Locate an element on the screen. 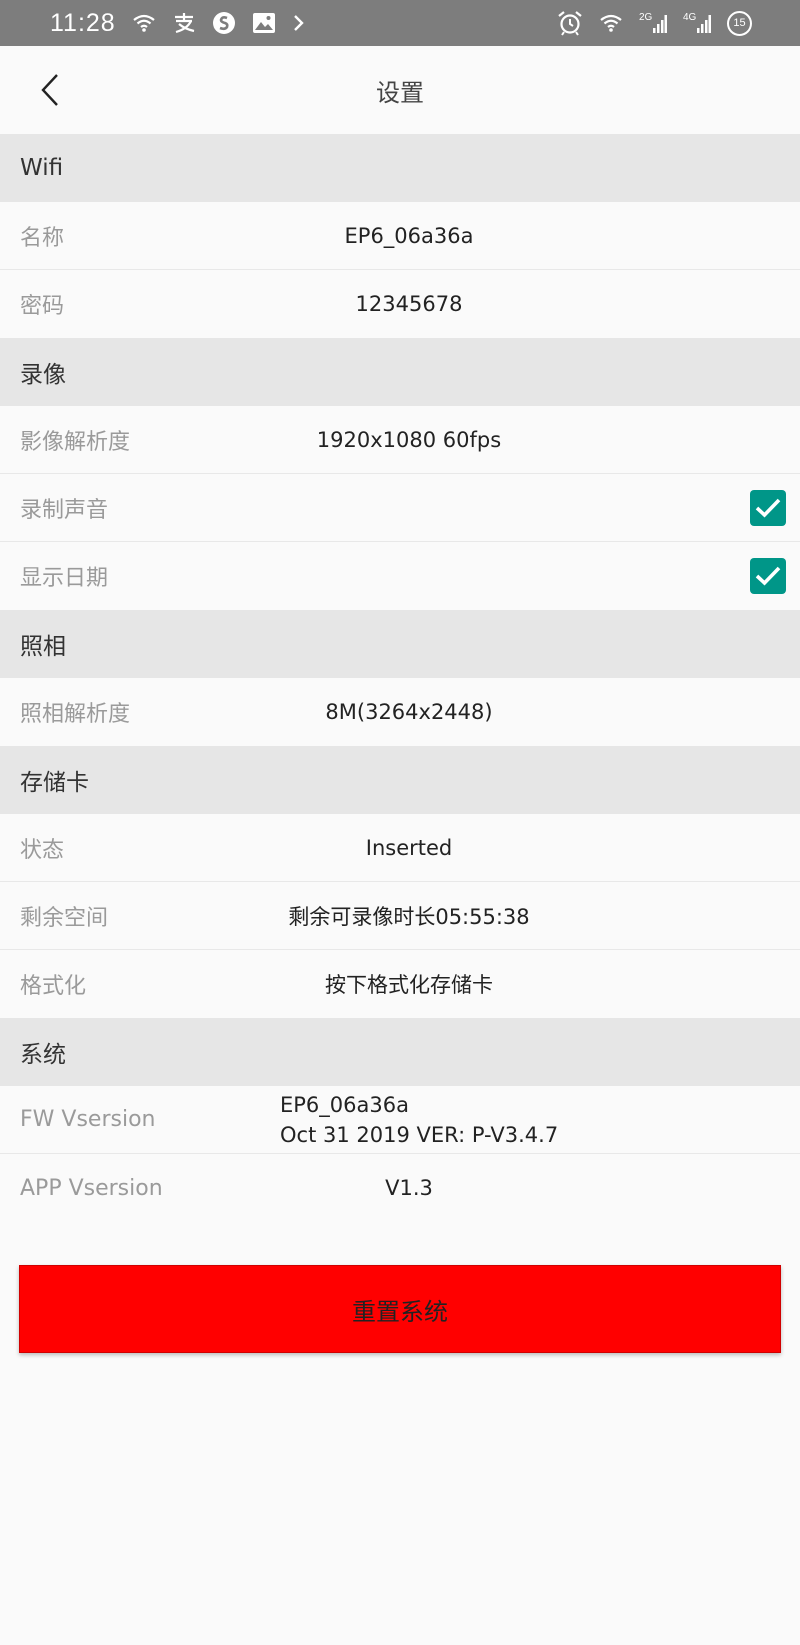 The width and height of the screenshot is (800, 1645). row-app-version: APP Vsersion V1.3 is located at coordinates (400, 1188).